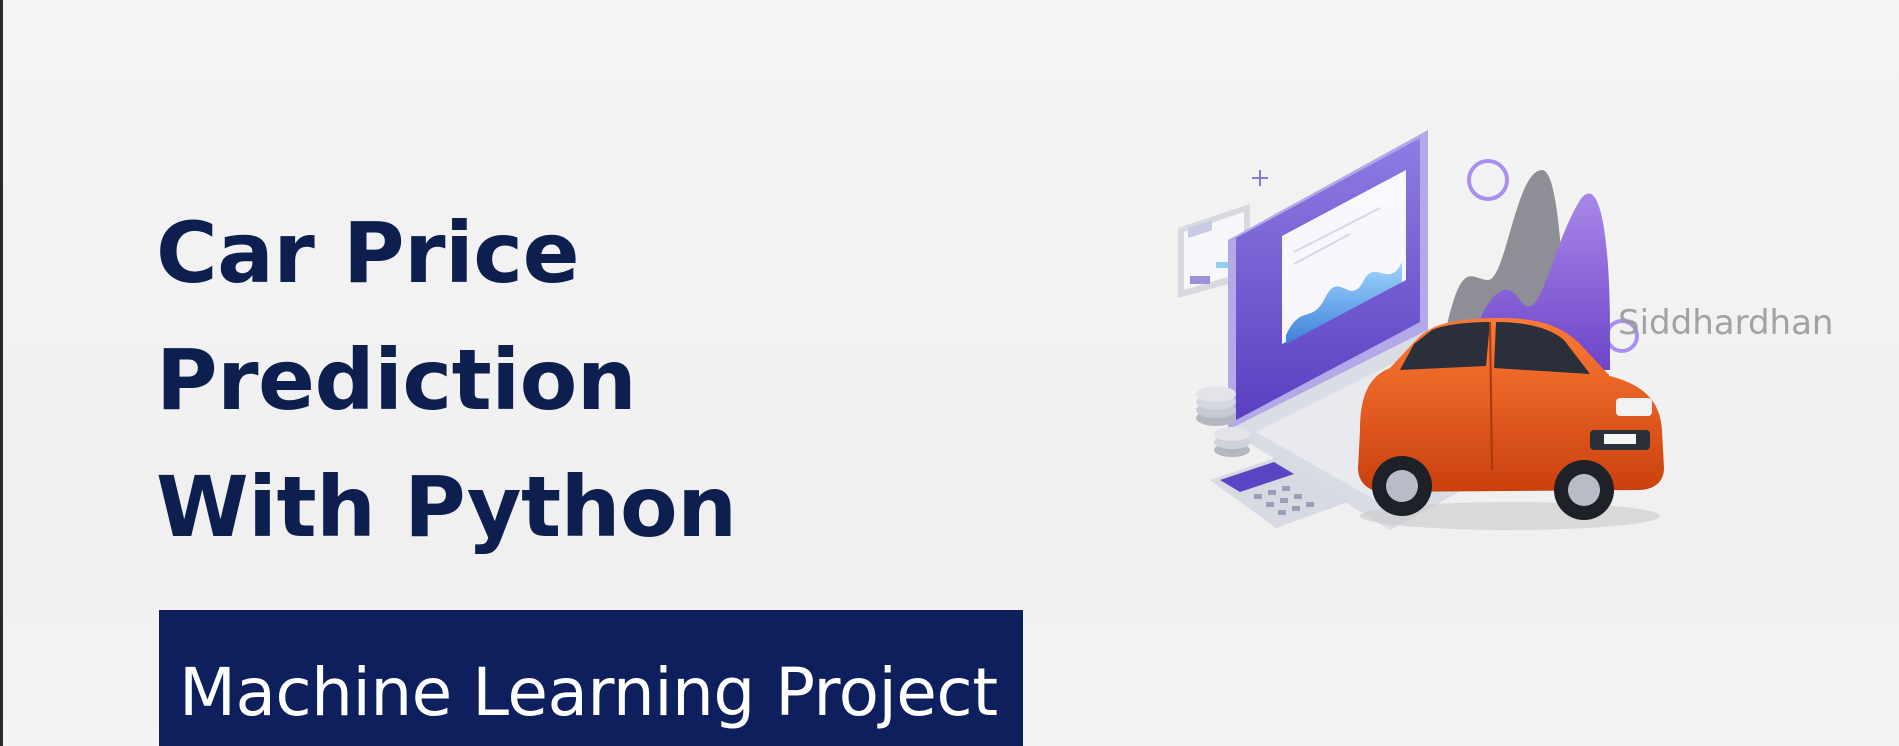 This screenshot has height=746, width=1899. Describe the element at coordinates (1488, 180) in the screenshot. I see `ring-icon` at that location.